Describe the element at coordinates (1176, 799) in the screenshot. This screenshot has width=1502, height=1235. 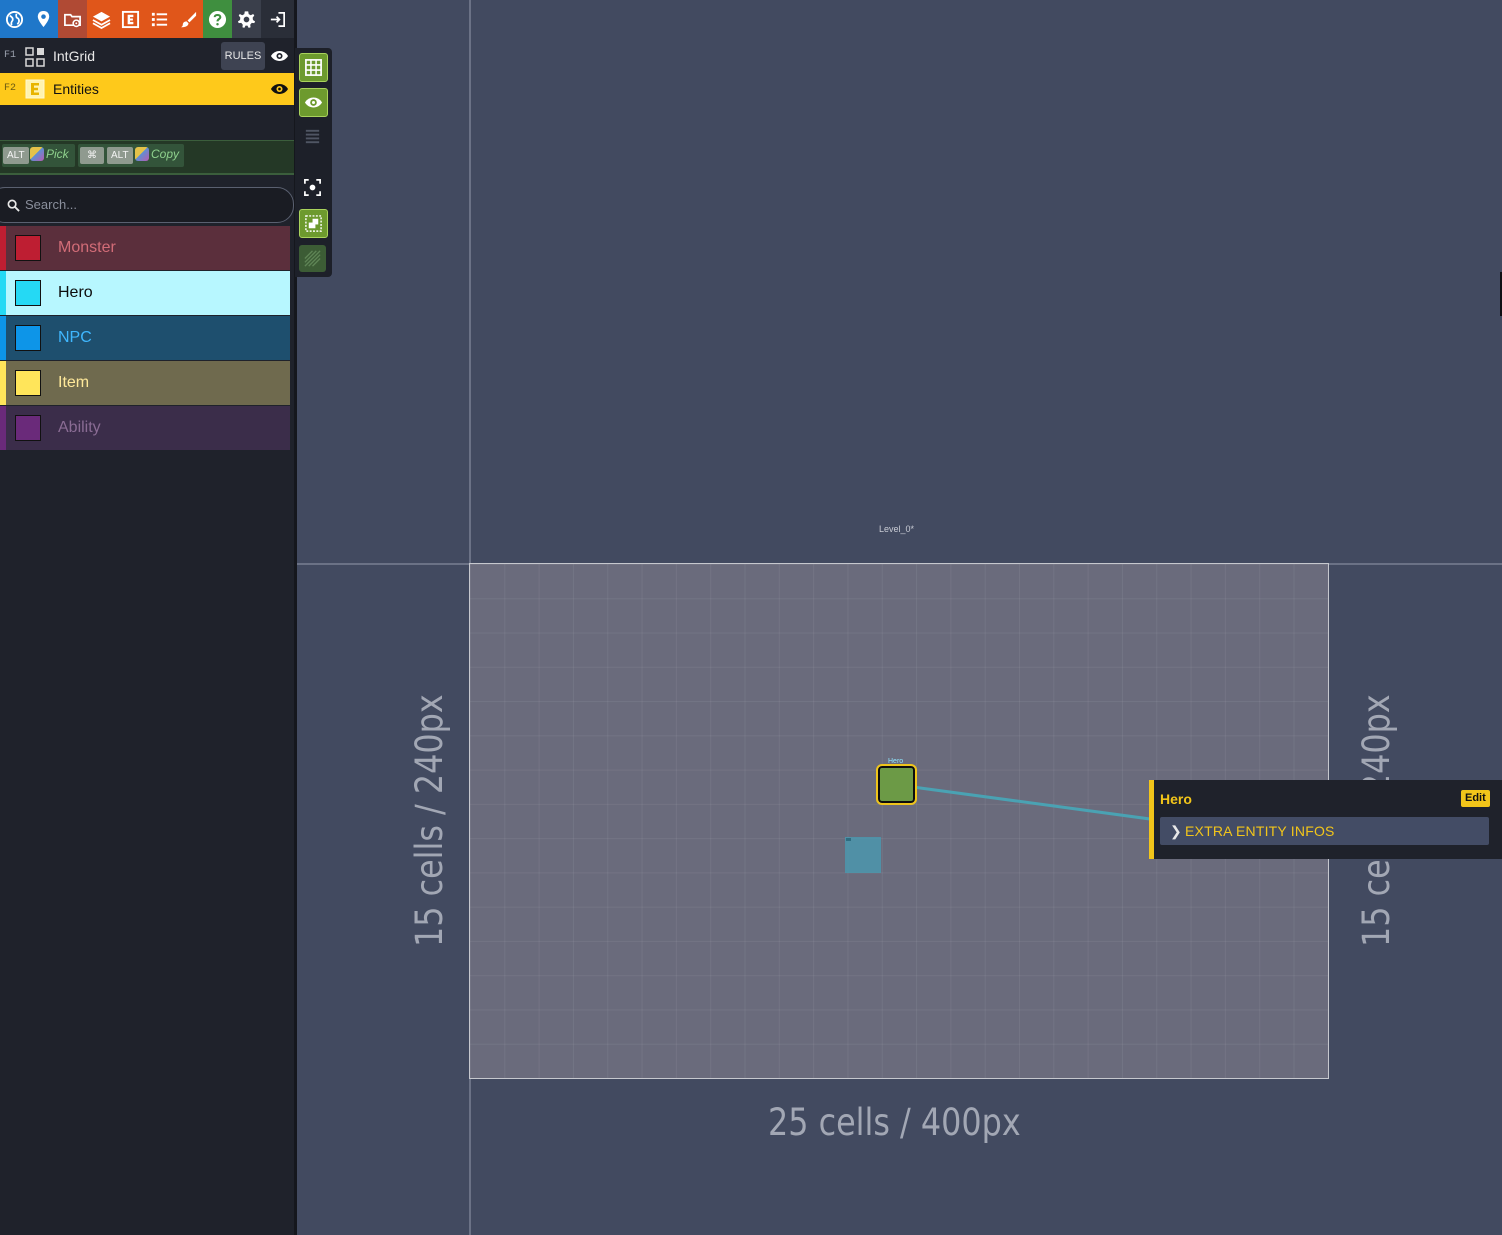
I see `popup-title: Hero` at that location.